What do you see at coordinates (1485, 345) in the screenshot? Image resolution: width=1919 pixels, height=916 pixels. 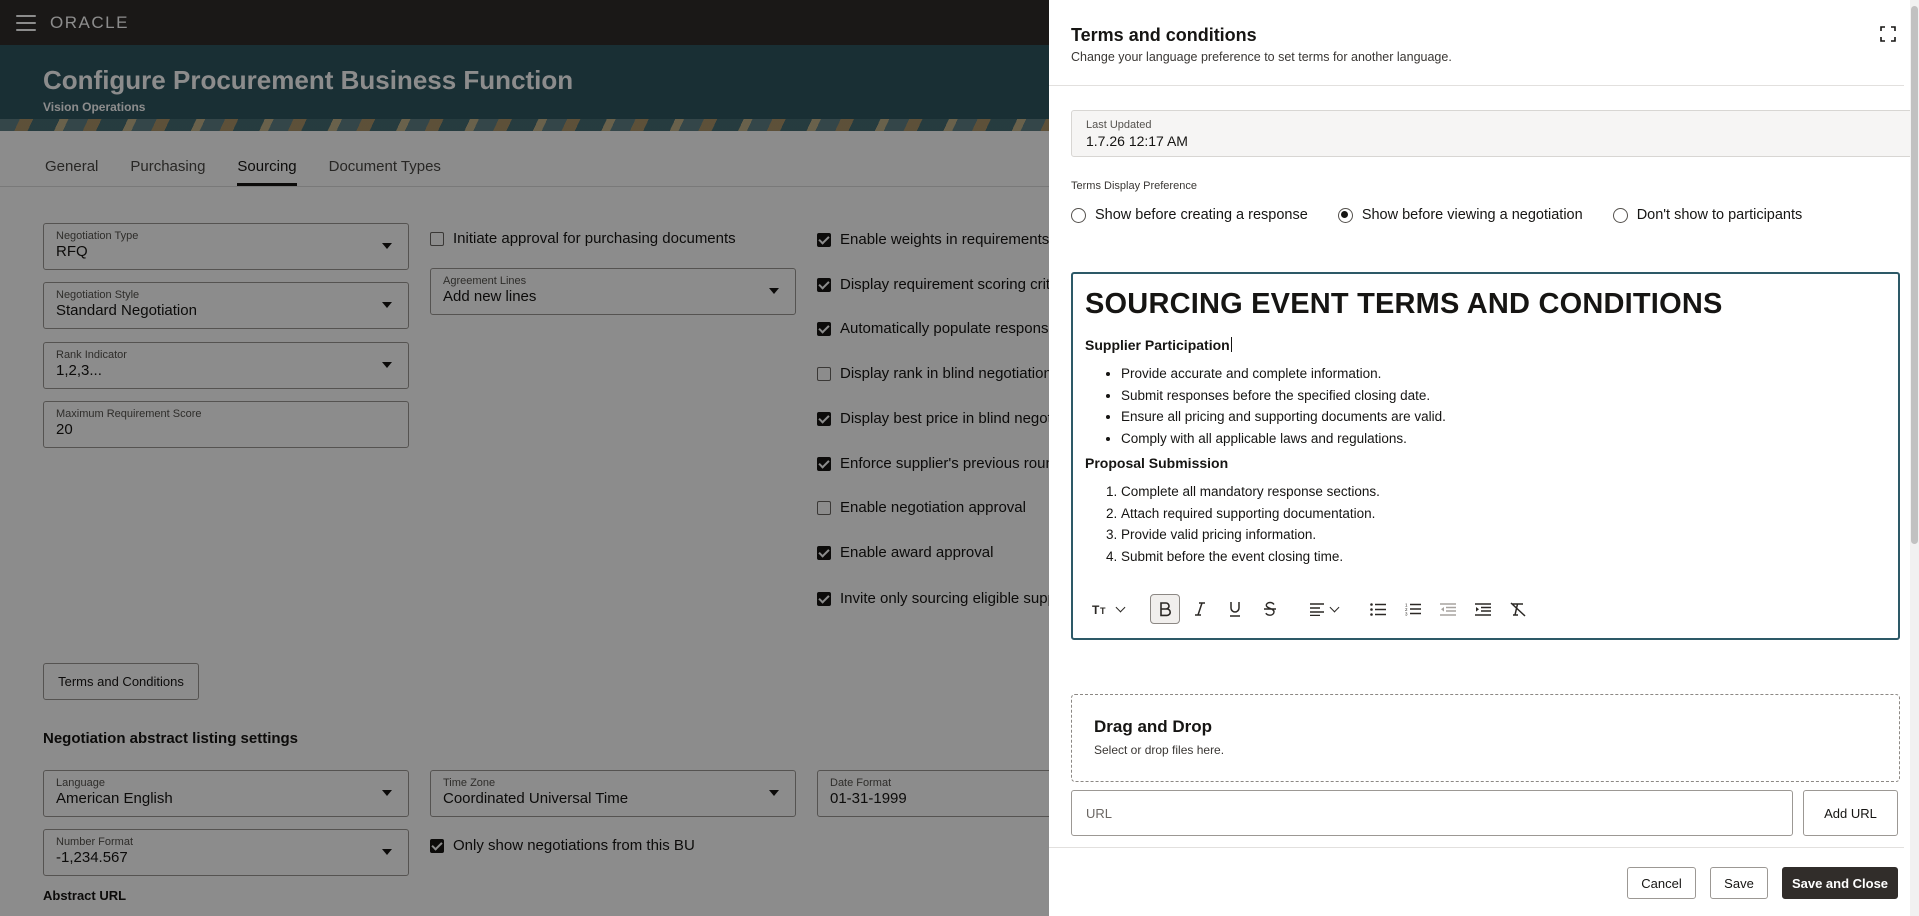 I see `editor-section-title: Supplier Participation` at bounding box center [1485, 345].